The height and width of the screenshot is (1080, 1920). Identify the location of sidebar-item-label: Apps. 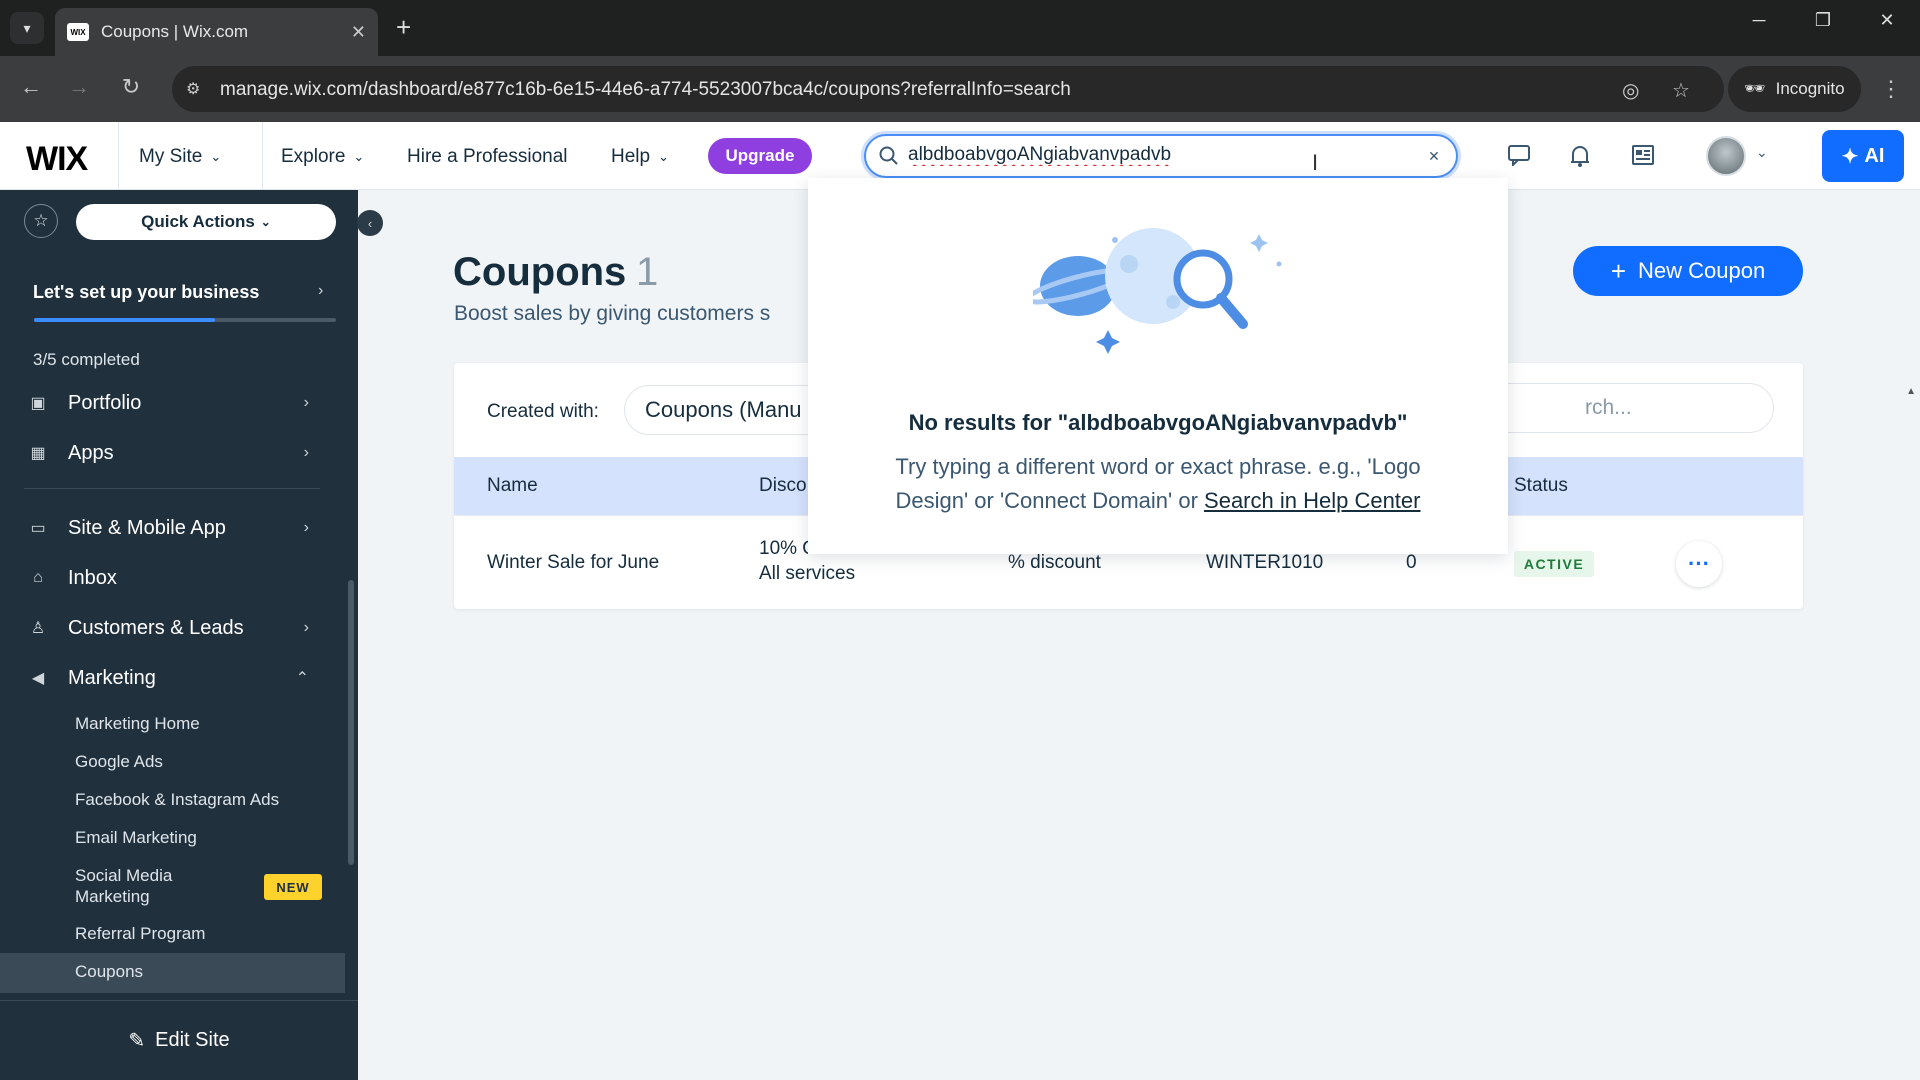
(91, 452).